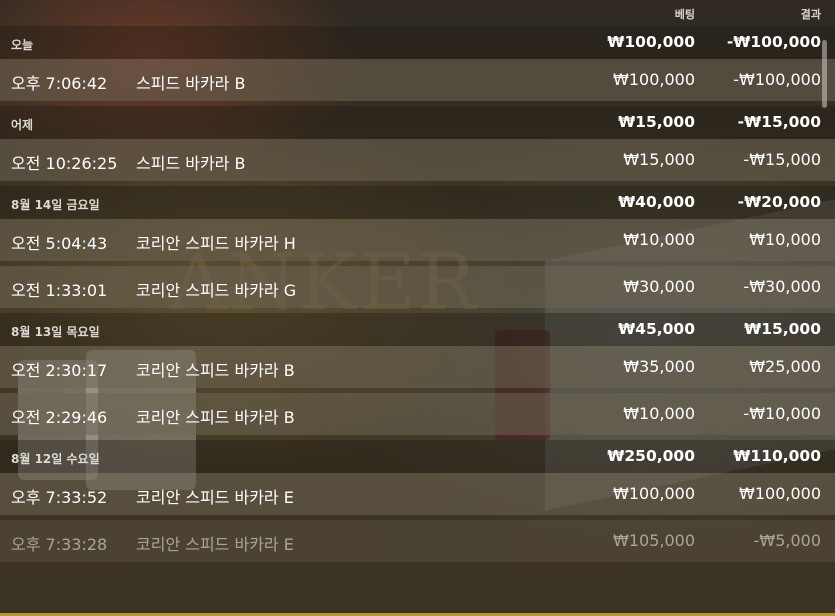 The width and height of the screenshot is (835, 616). I want to click on row-result: -₩10,000, so click(782, 413).